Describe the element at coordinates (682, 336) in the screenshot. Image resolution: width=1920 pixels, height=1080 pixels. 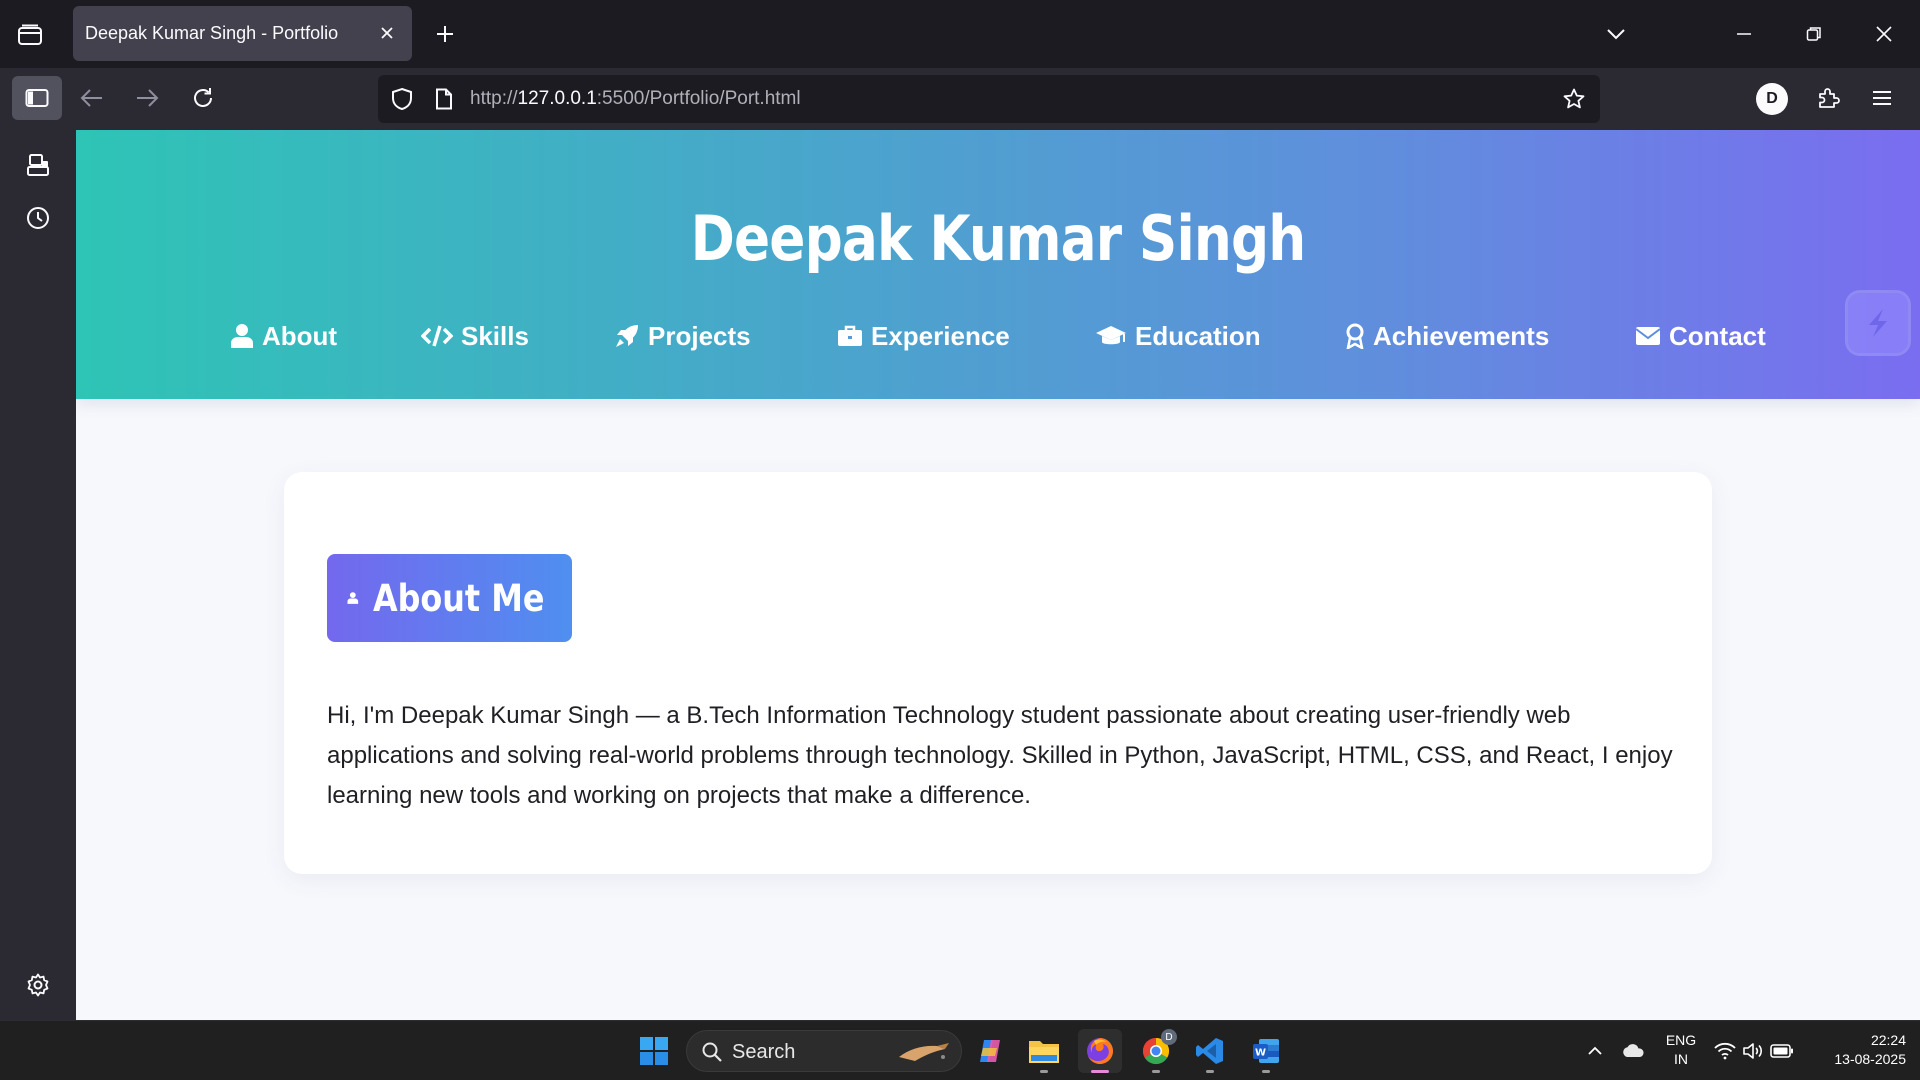
I see `nav-link-projects: Projects` at that location.